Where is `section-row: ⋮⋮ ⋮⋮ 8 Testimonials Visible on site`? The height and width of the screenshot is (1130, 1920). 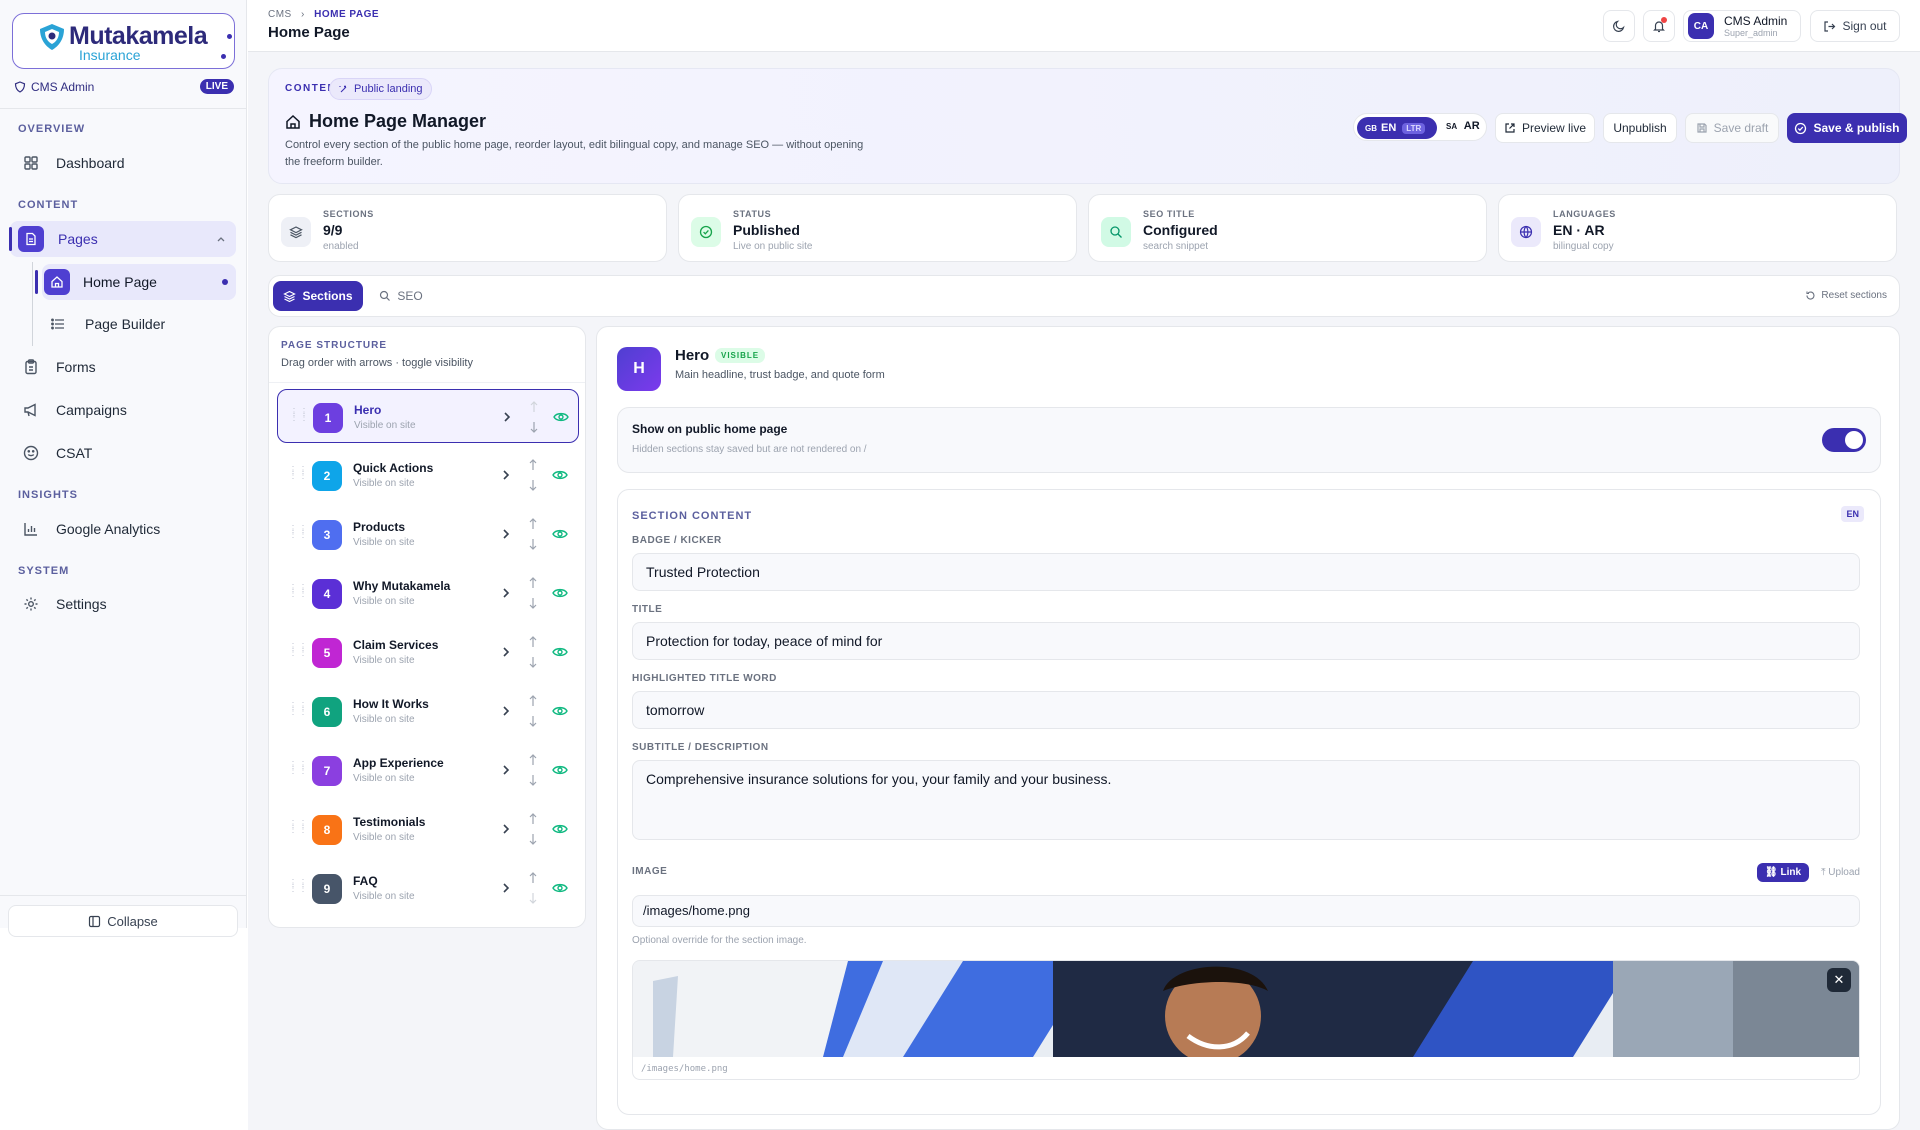 section-row: ⋮⋮ ⋮⋮ 8 Testimonials Visible on site is located at coordinates (428, 829).